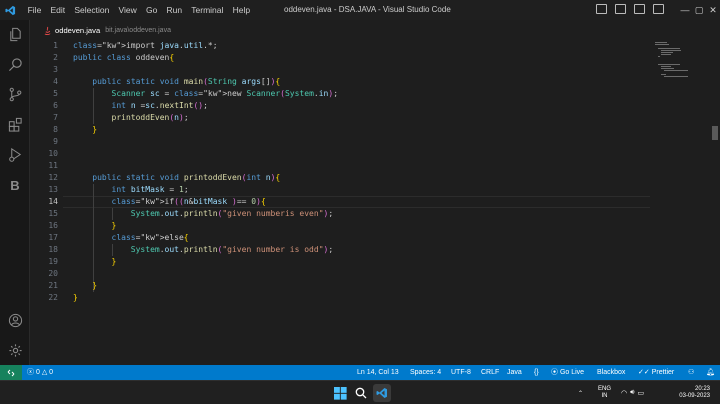 This screenshot has width=720, height=404. I want to click on code-line: 21 }, so click(340, 286).